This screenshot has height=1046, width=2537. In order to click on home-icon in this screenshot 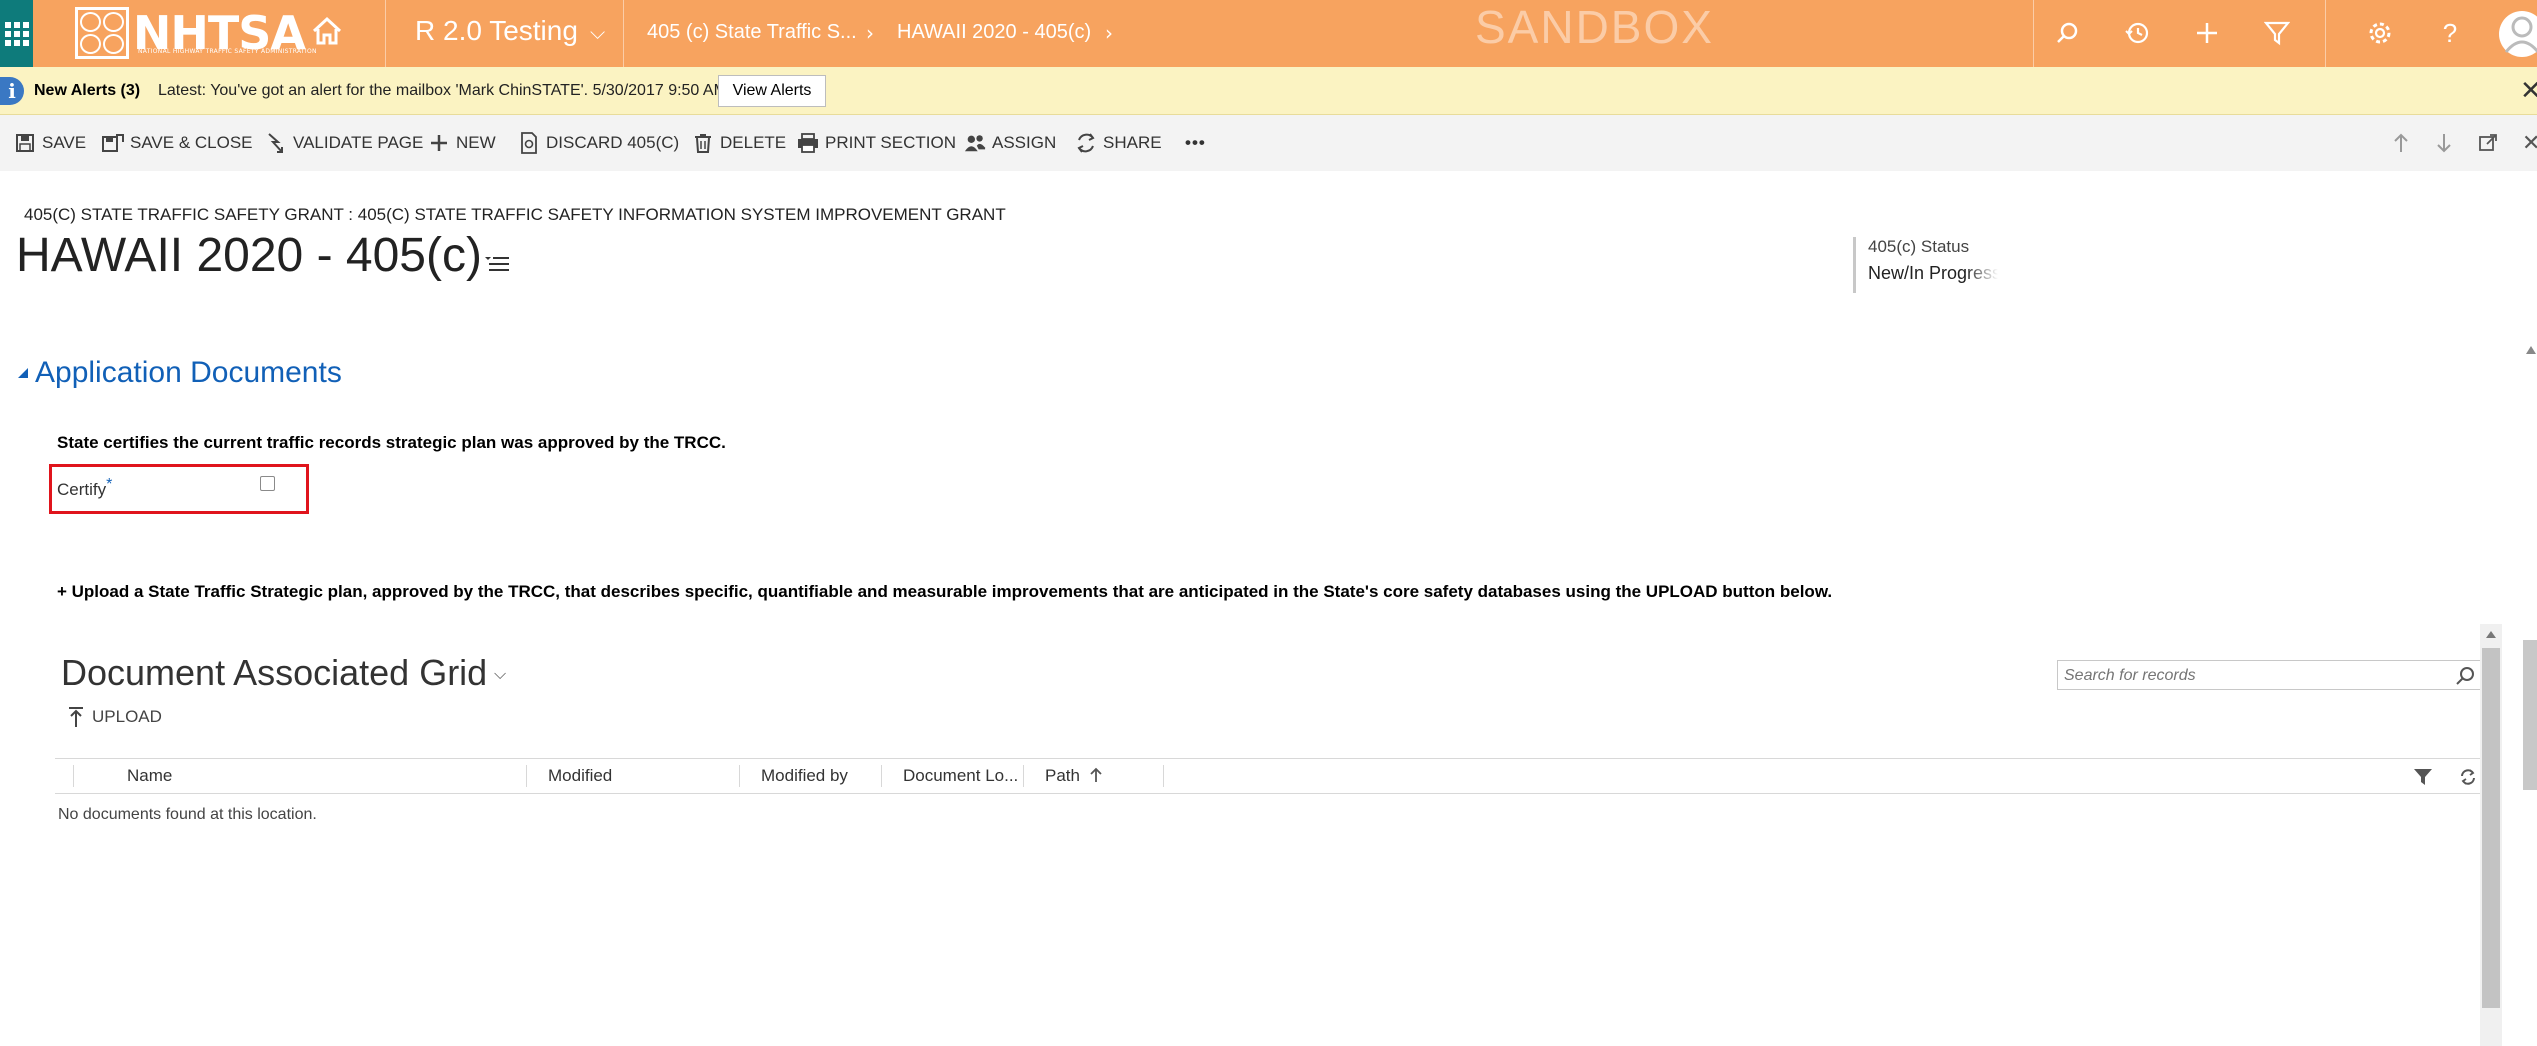, I will do `click(327, 31)`.